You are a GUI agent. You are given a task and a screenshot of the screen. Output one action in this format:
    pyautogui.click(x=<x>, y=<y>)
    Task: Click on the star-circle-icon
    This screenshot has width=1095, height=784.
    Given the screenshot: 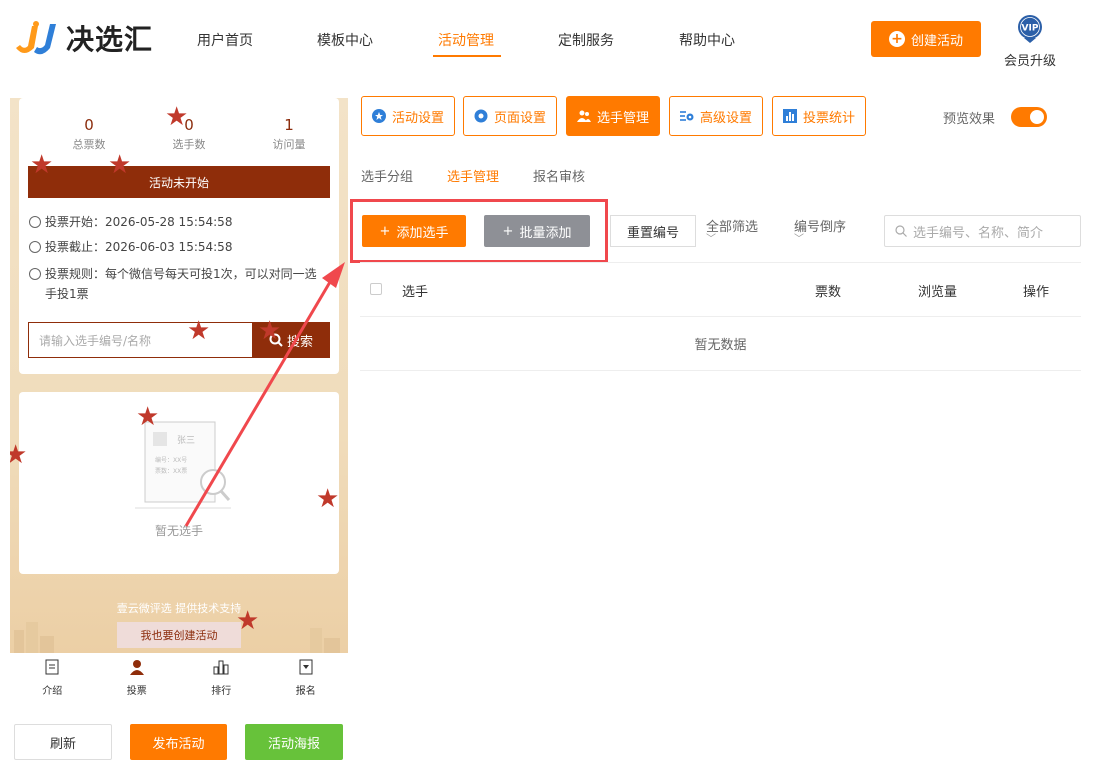 What is the action you would take?
    pyautogui.click(x=379, y=116)
    